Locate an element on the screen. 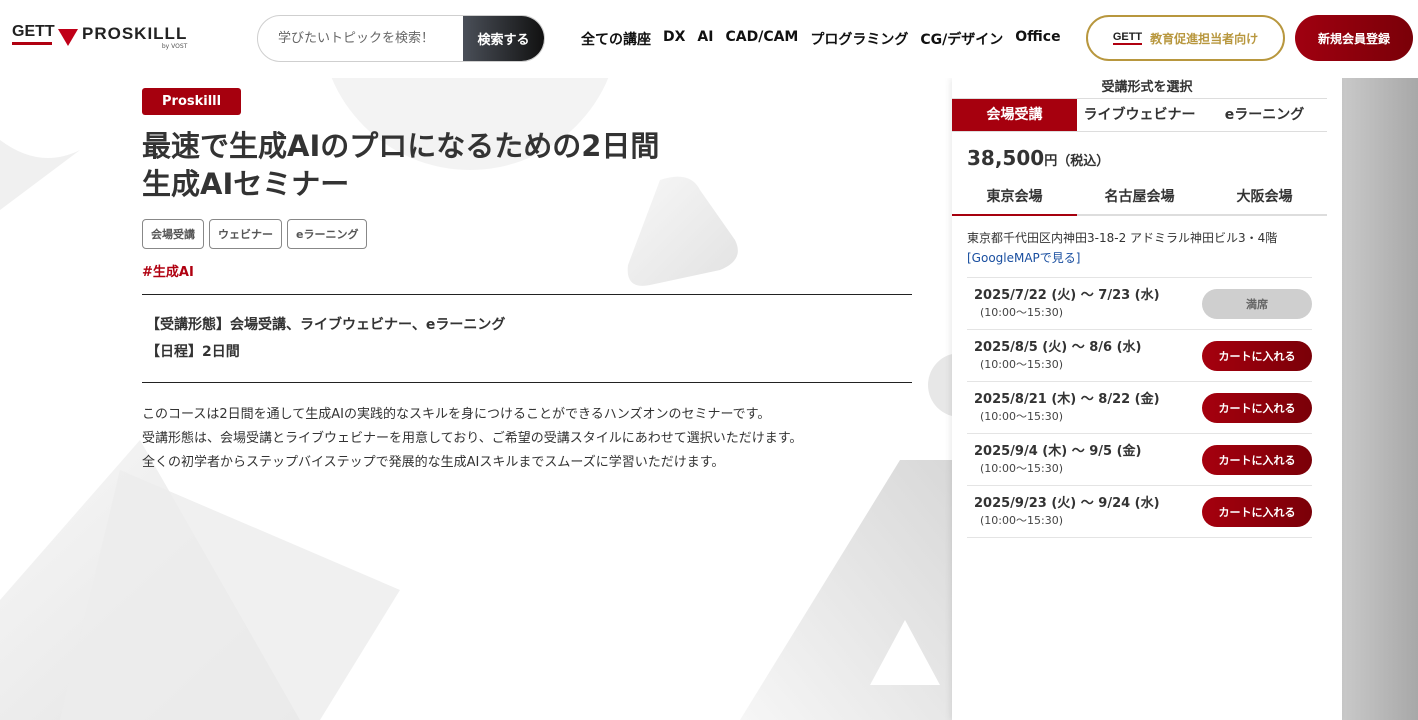  nav-item-office: Office is located at coordinates (1037, 39).